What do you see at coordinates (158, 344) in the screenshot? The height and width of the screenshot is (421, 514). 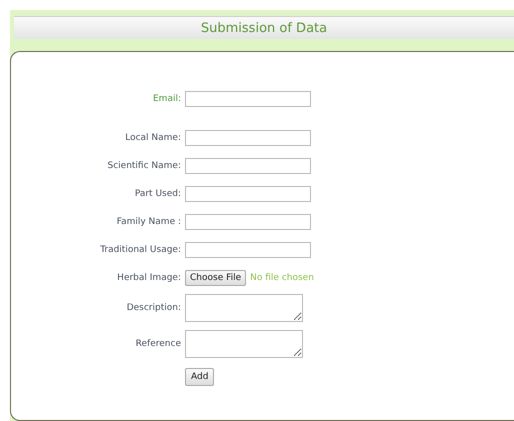 I see `field-label: Reference` at bounding box center [158, 344].